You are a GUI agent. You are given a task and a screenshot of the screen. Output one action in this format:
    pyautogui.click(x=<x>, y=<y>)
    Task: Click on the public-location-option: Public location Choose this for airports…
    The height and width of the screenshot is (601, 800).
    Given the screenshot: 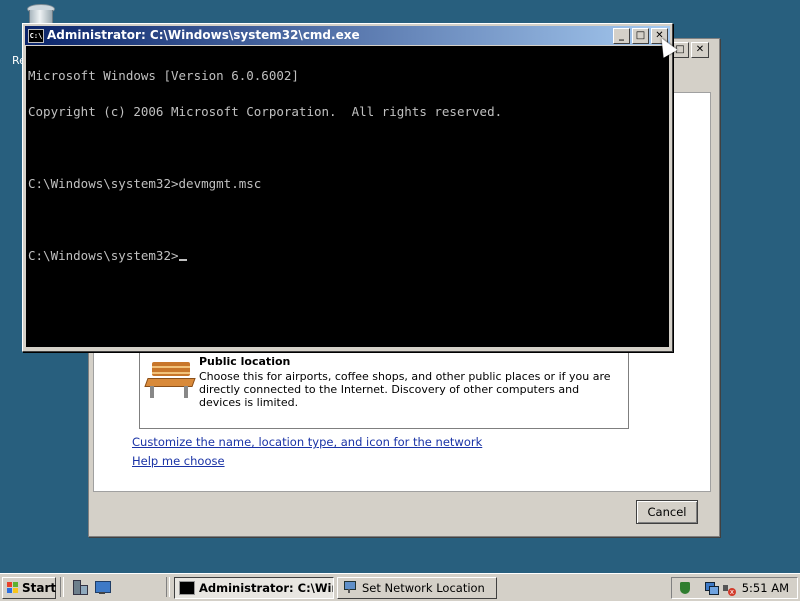 What is the action you would take?
    pyautogui.click(x=384, y=390)
    